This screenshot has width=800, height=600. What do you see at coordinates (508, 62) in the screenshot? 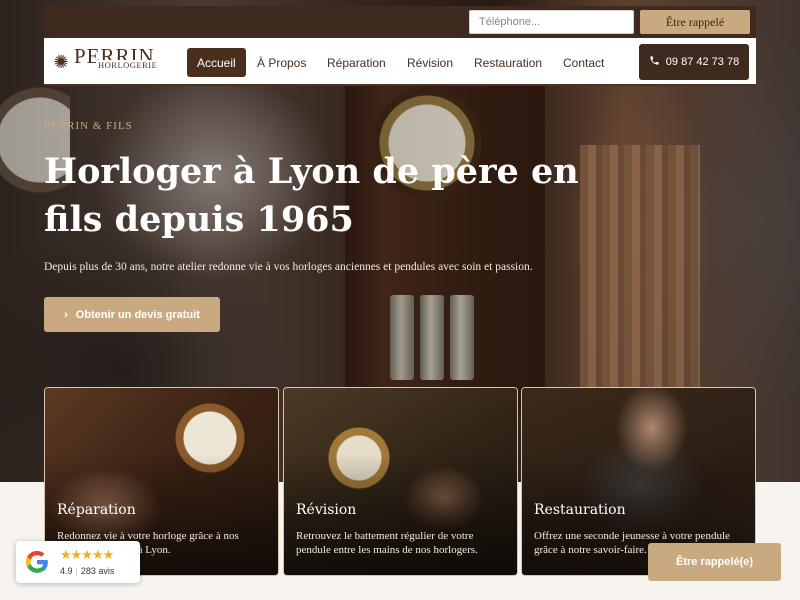
I see `nav-restauration: Restauration` at bounding box center [508, 62].